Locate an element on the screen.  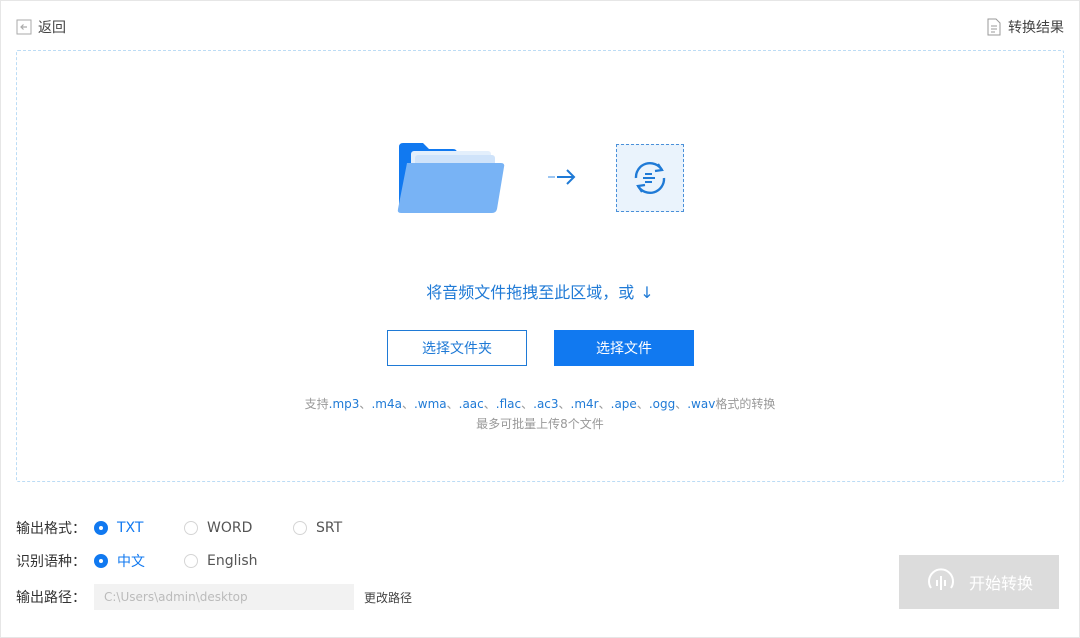
format-item: .m4r is located at coordinates (584, 404).